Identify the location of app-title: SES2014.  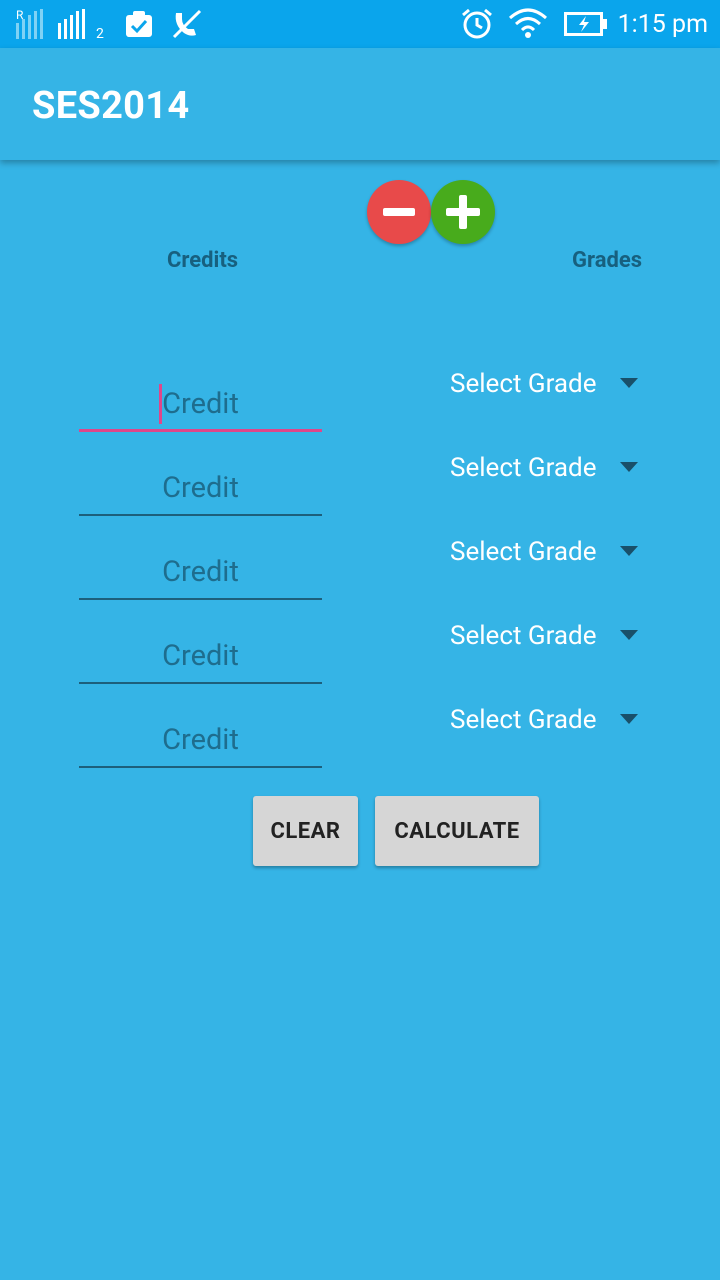
(111, 106).